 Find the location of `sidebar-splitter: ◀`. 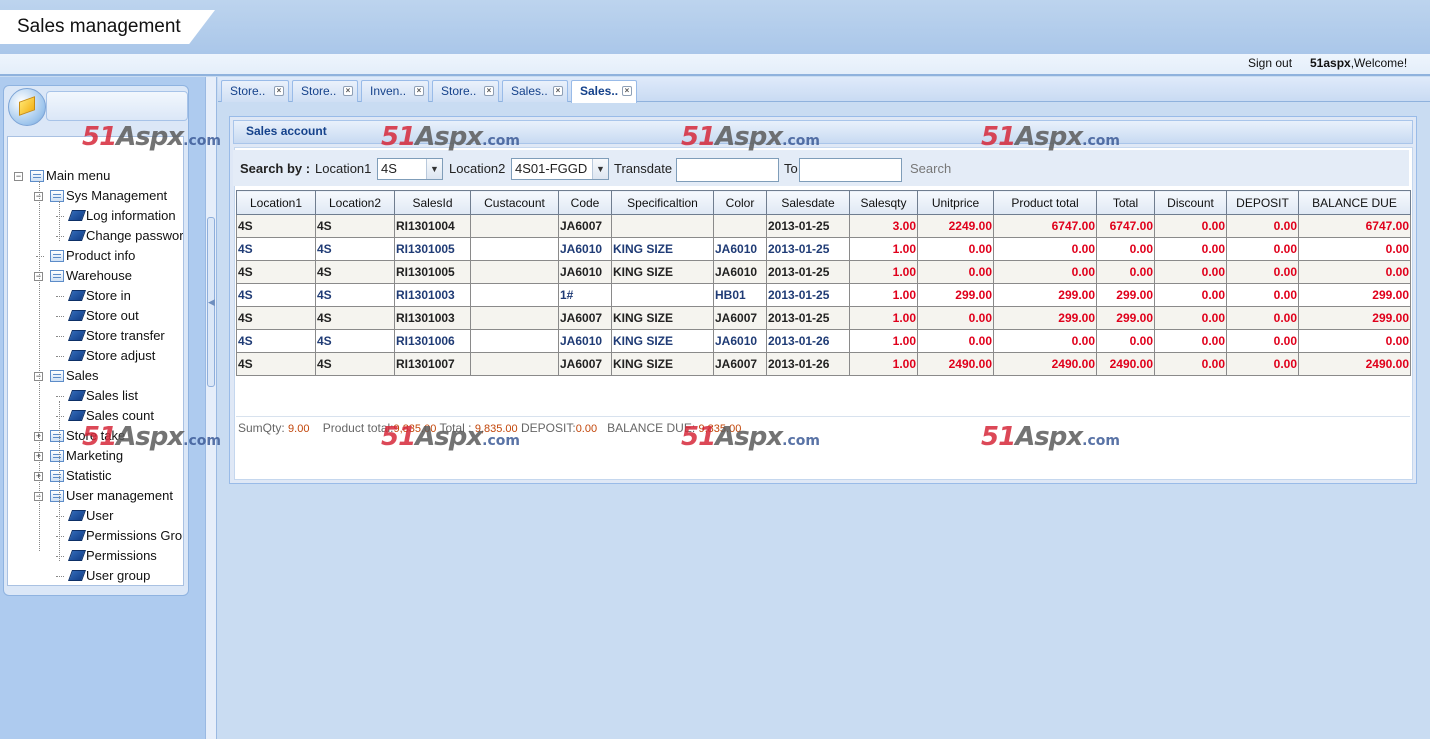

sidebar-splitter: ◀ is located at coordinates (211, 408).